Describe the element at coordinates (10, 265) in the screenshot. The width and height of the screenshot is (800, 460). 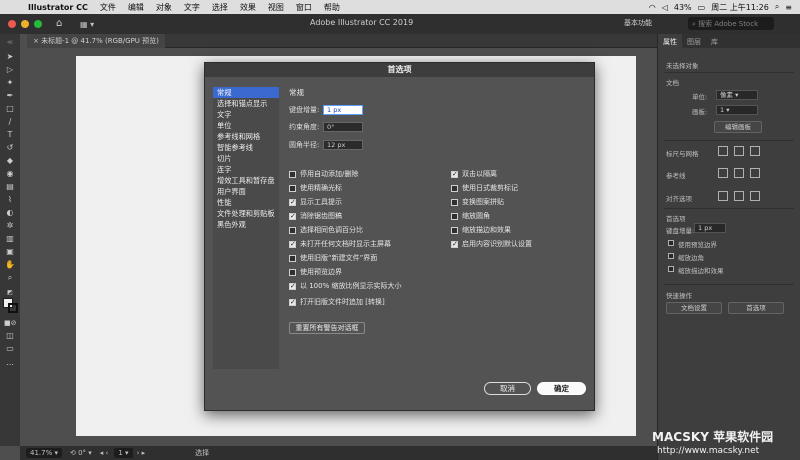
I see `hand-tool-icon: ✋` at that location.